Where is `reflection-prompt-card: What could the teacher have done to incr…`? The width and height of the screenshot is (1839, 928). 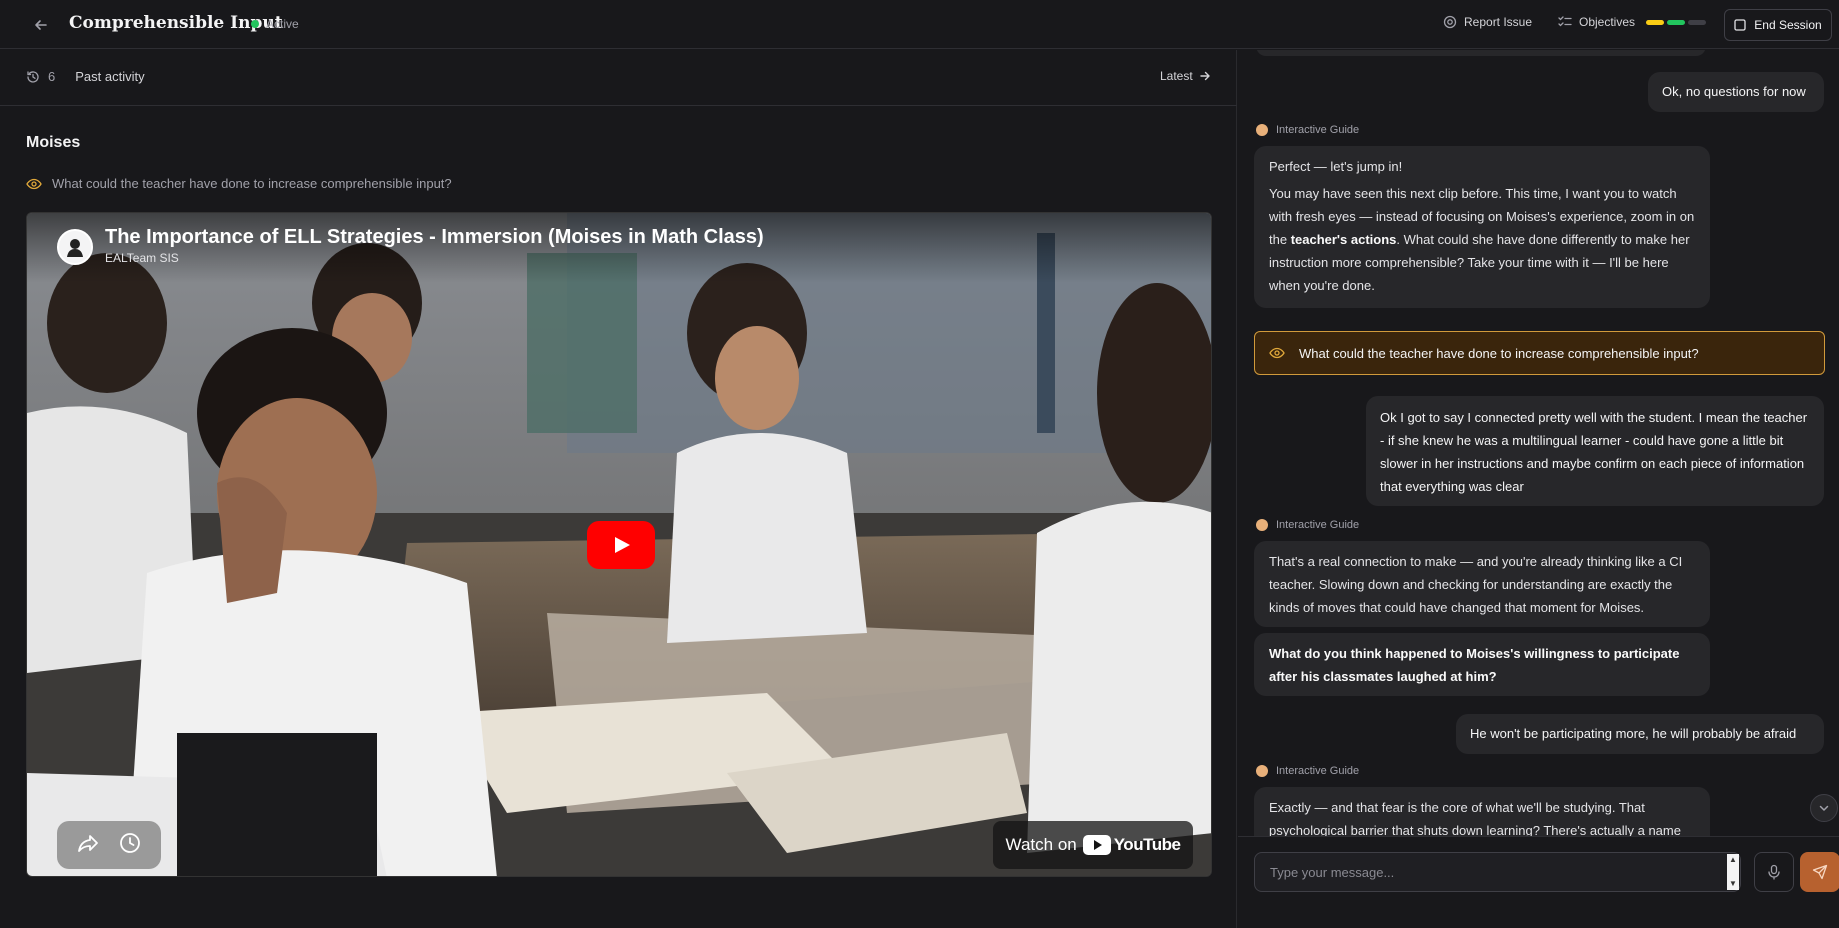 reflection-prompt-card: What could the teacher have done to incr… is located at coordinates (1539, 353).